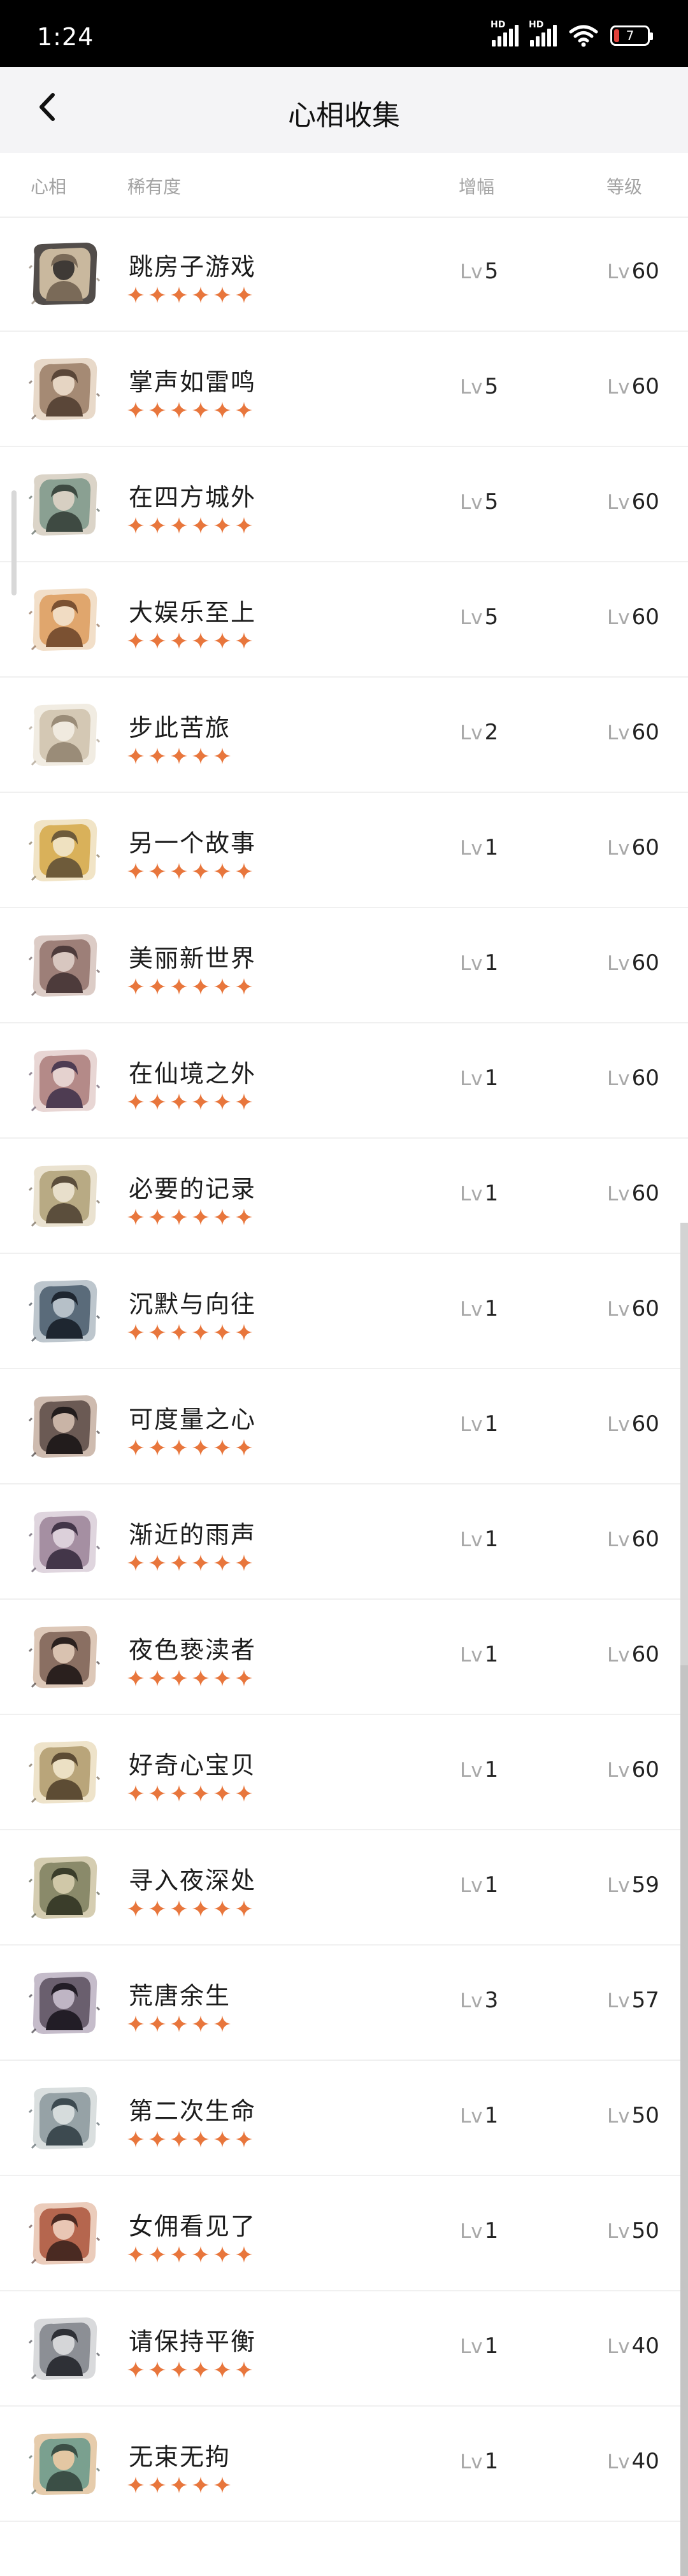  I want to click on battery-level: 7, so click(630, 35).